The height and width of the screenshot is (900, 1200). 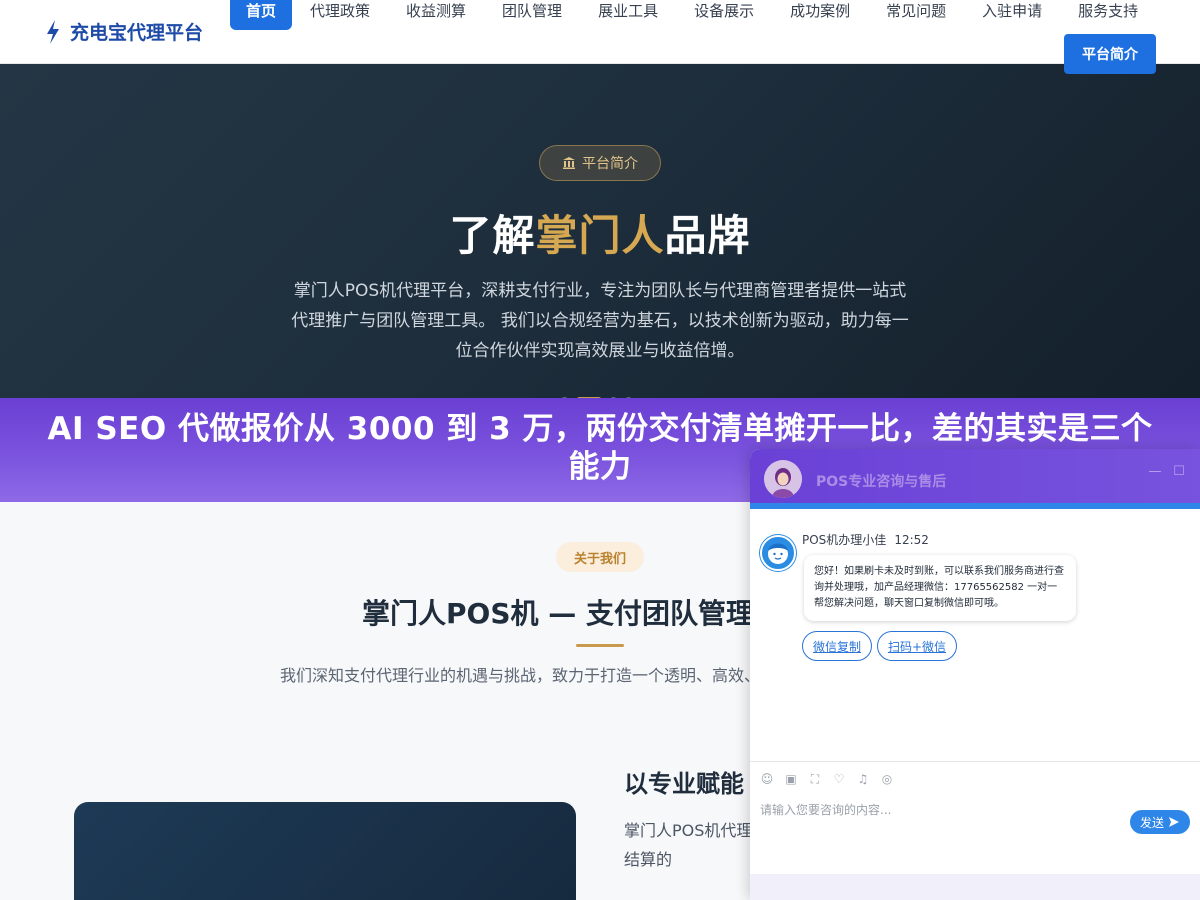 What do you see at coordinates (1155, 472) in the screenshot?
I see `minimize-icon: —` at bounding box center [1155, 472].